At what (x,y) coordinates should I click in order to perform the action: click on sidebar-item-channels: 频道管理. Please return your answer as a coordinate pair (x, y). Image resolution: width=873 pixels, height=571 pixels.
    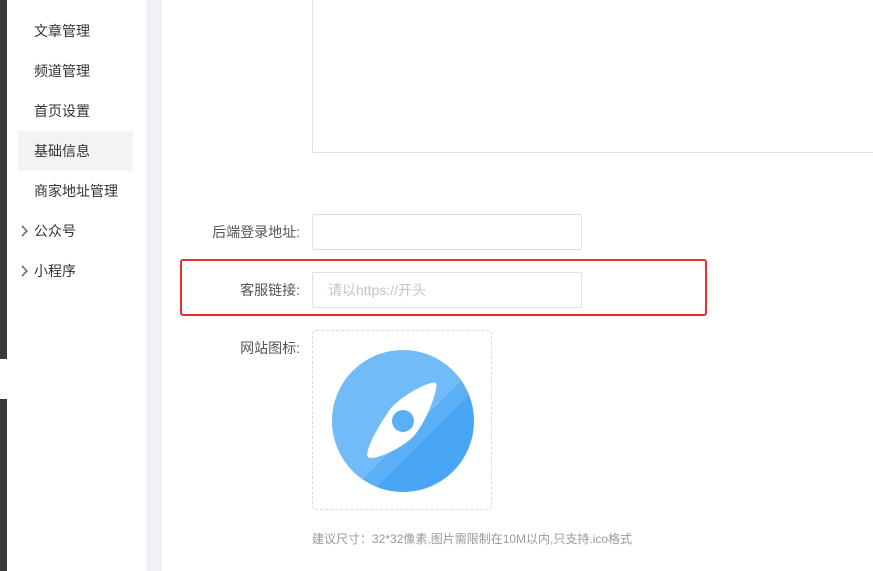
    Looking at the image, I should click on (75, 71).